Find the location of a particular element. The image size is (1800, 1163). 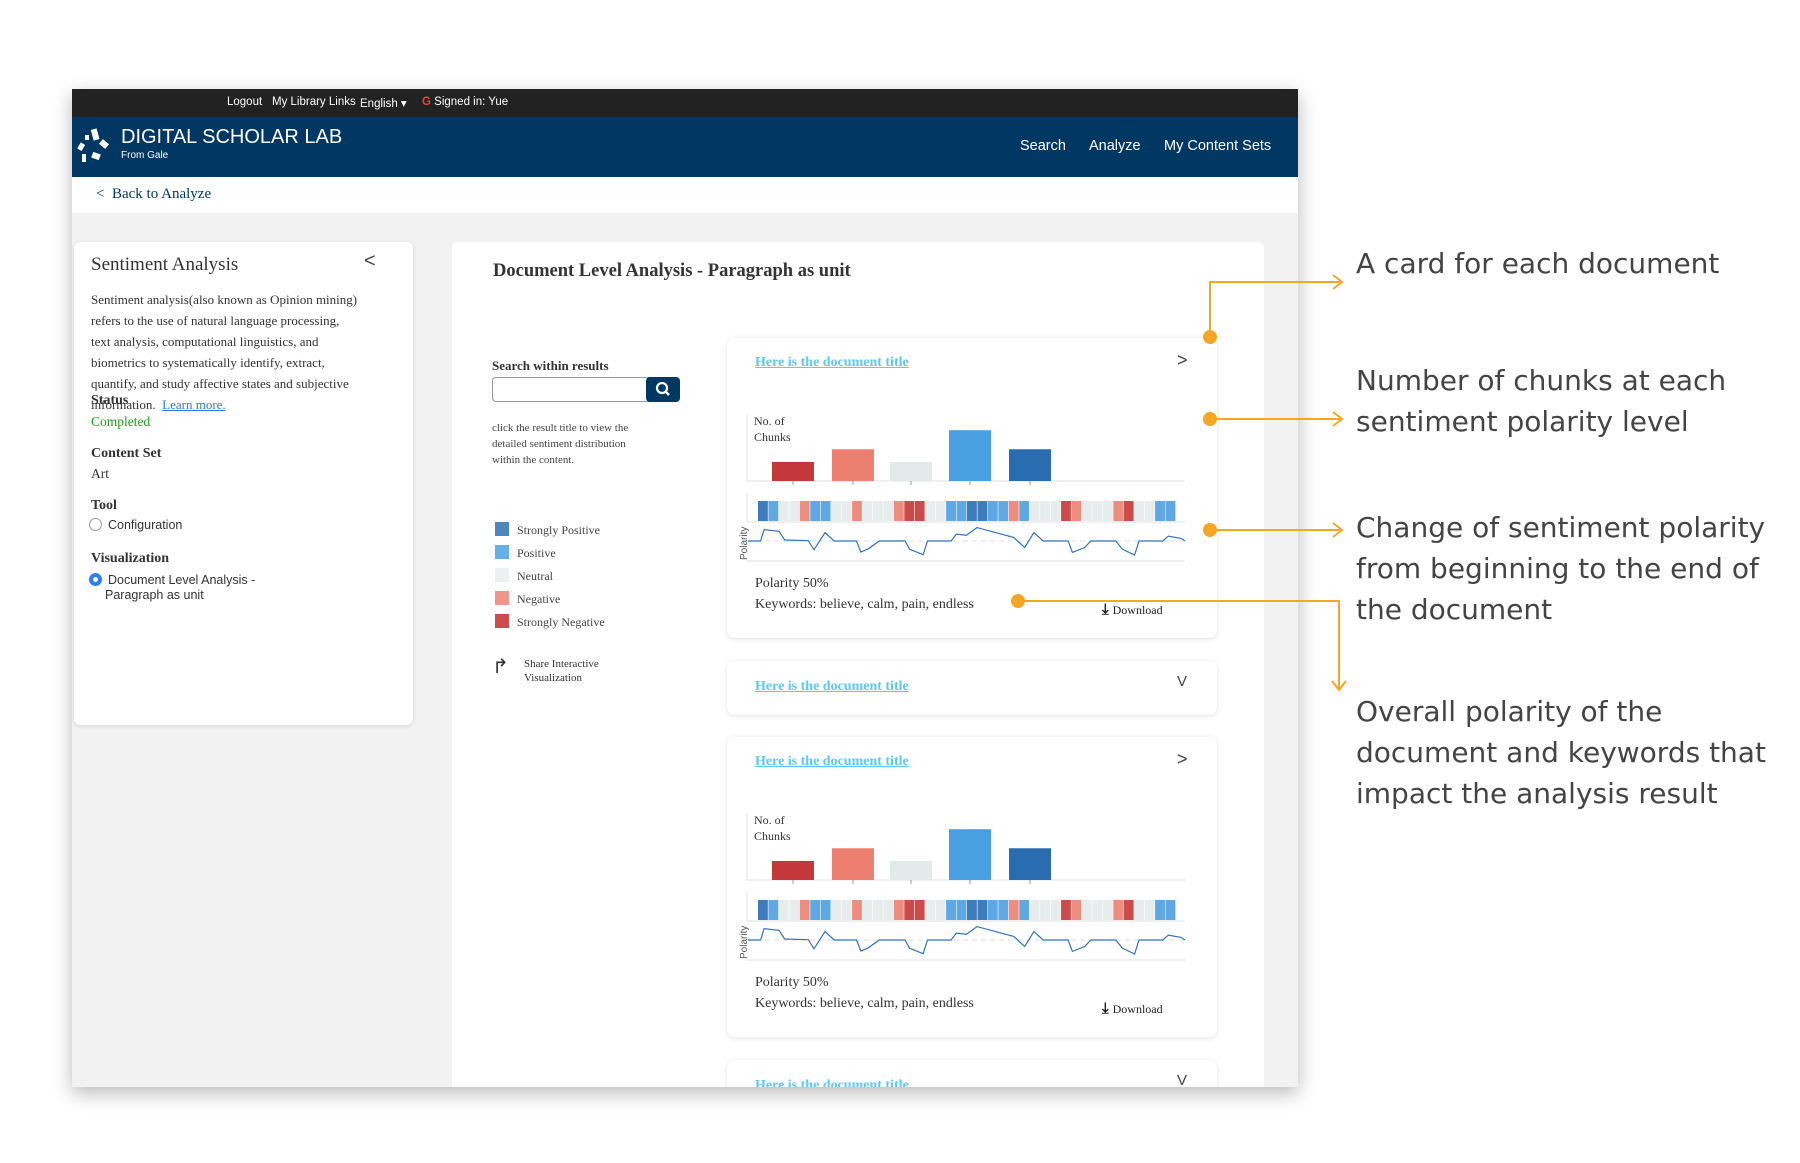

annotation-connectors is located at coordinates (1179, 483).